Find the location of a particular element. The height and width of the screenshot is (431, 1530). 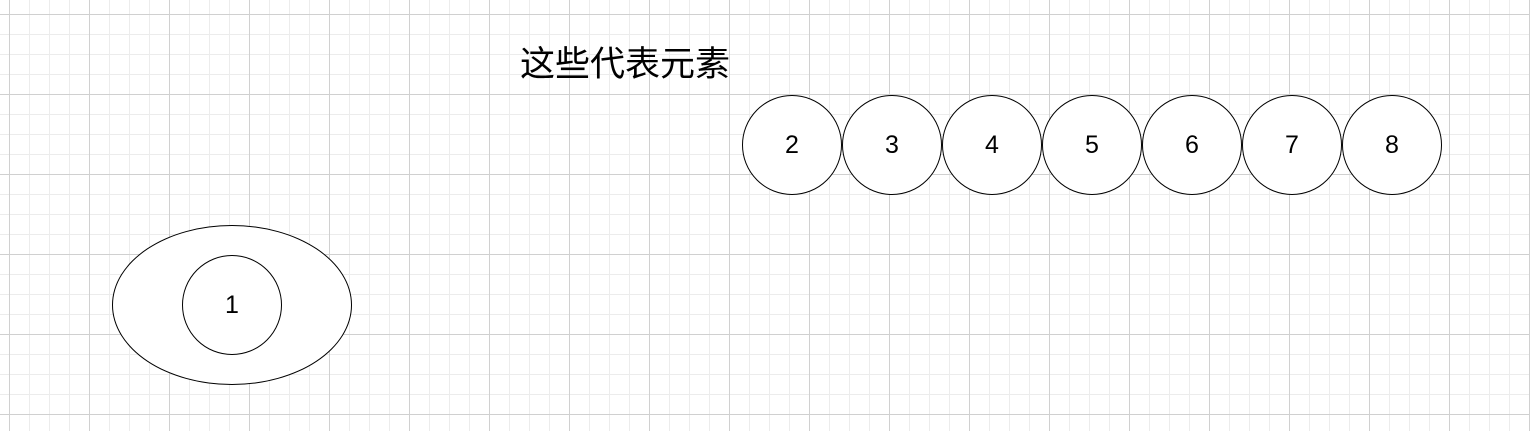

element-circle-label: 7 is located at coordinates (1292, 144).